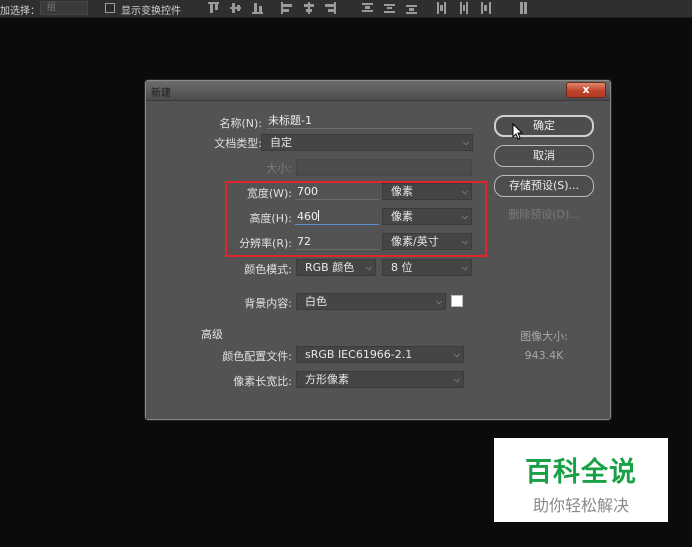  I want to click on document-type-value: 自定, so click(281, 142).